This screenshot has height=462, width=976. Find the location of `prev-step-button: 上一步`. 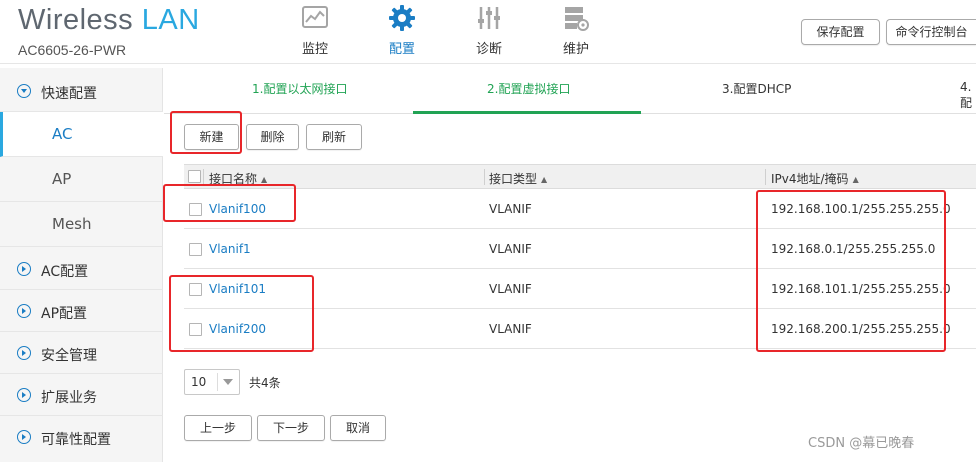

prev-step-button: 上一步 is located at coordinates (218, 428).